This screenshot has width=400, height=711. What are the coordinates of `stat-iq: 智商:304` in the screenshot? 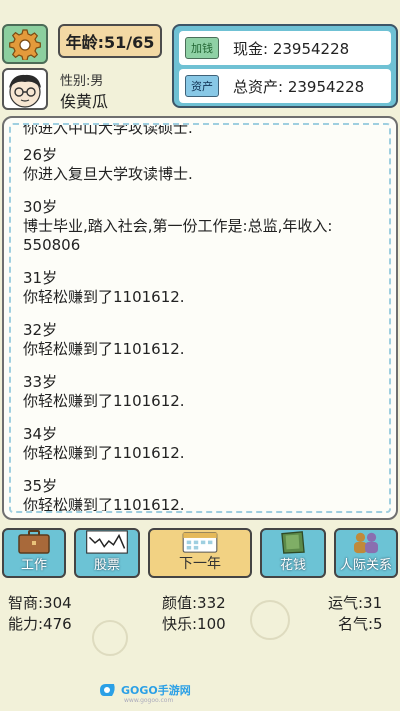 It's located at (40, 603).